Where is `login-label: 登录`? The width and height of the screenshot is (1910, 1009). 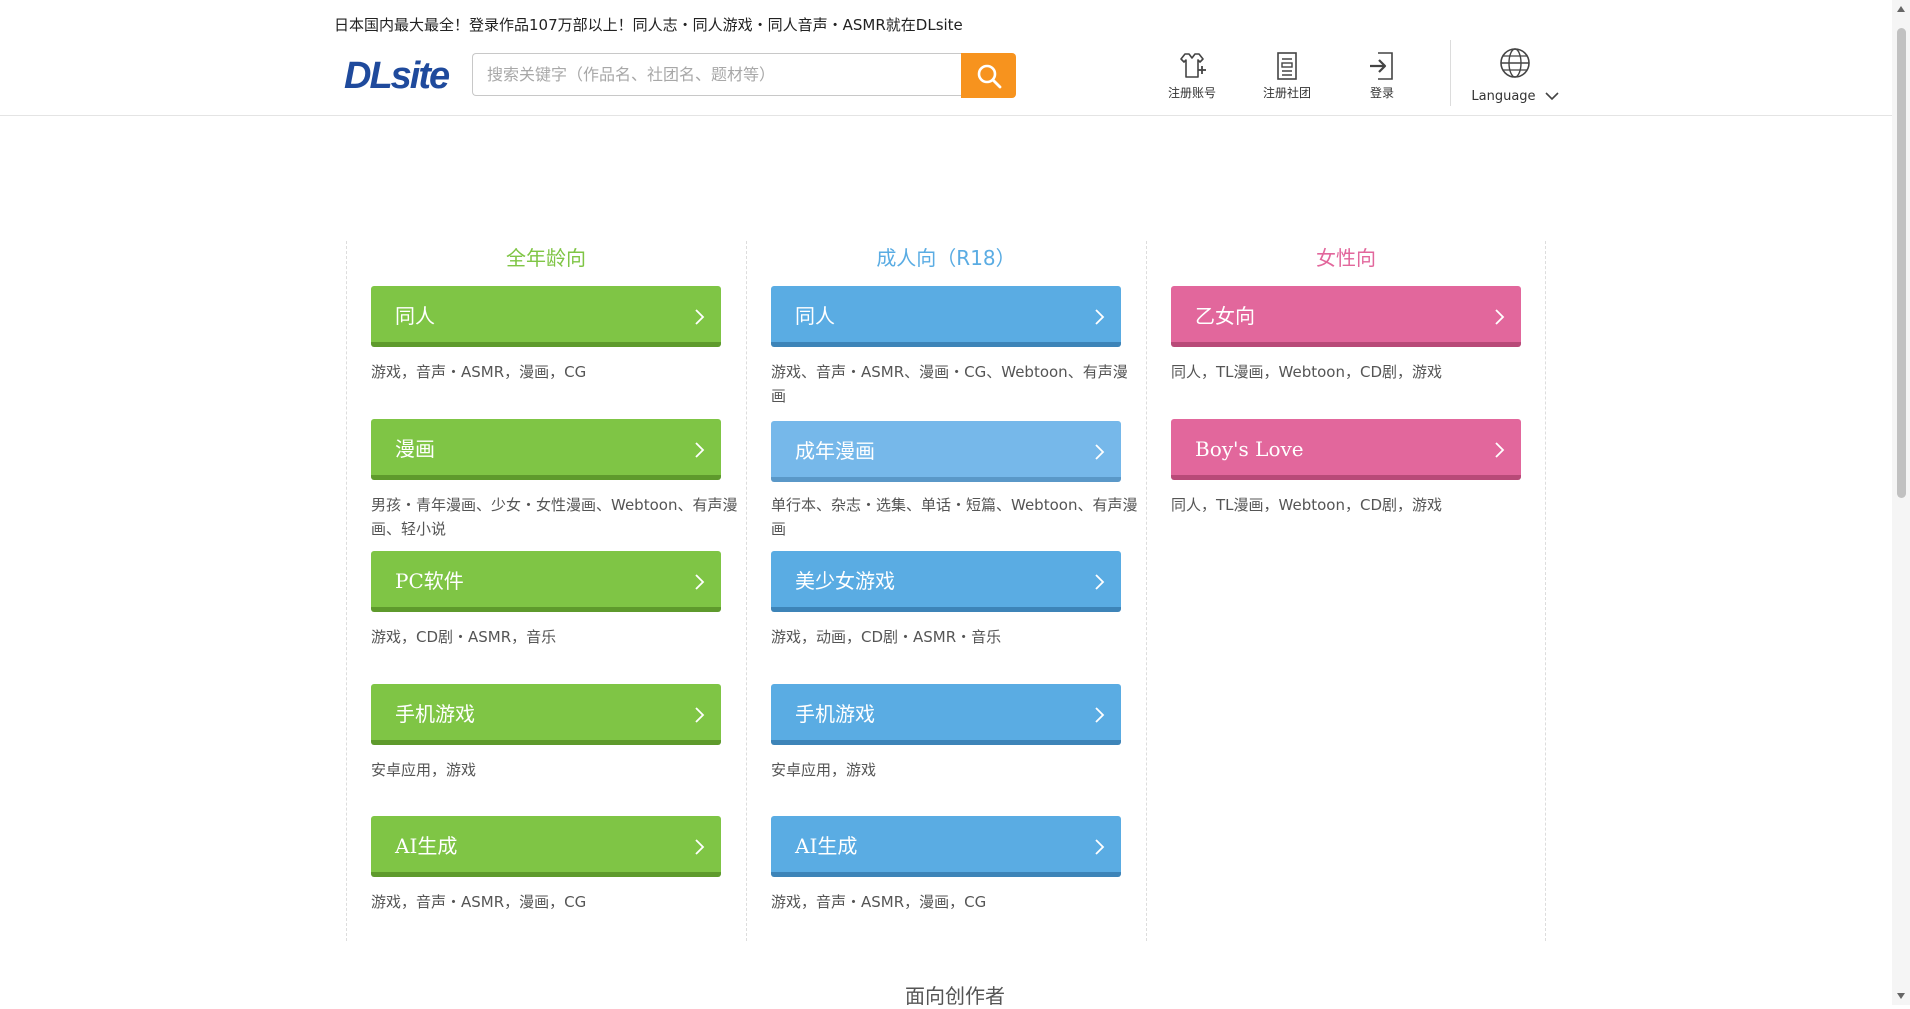
login-label: 登录 is located at coordinates (1381, 93).